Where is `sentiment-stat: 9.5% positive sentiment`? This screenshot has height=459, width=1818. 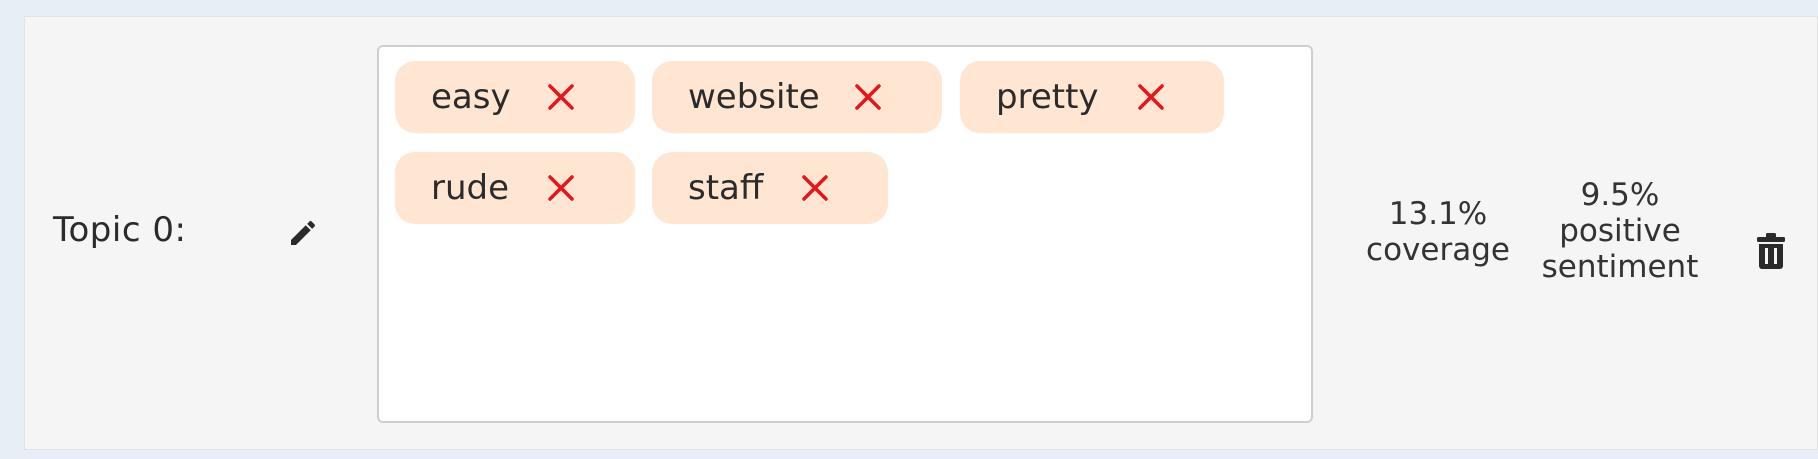 sentiment-stat: 9.5% positive sentiment is located at coordinates (1620, 231).